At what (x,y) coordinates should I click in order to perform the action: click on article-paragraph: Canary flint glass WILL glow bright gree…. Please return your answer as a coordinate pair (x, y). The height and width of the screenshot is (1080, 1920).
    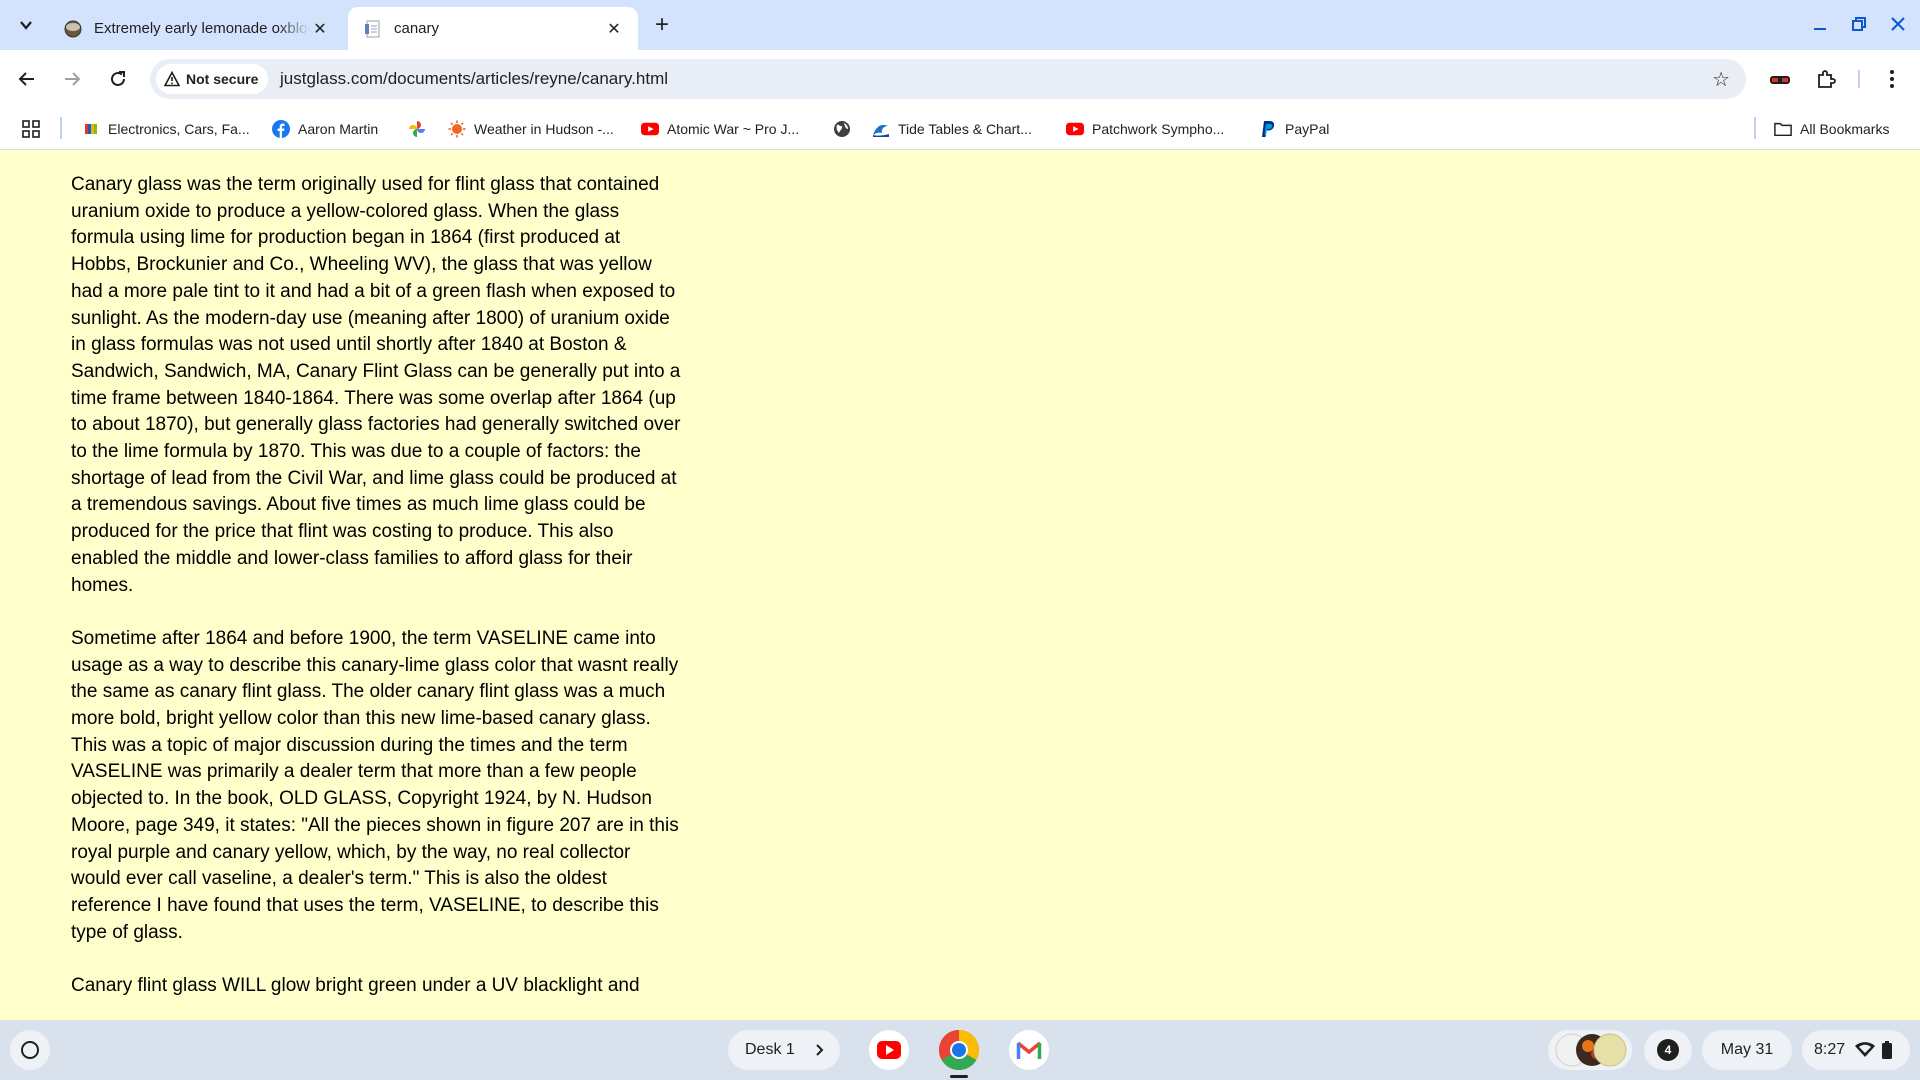
    Looking at the image, I should click on (355, 986).